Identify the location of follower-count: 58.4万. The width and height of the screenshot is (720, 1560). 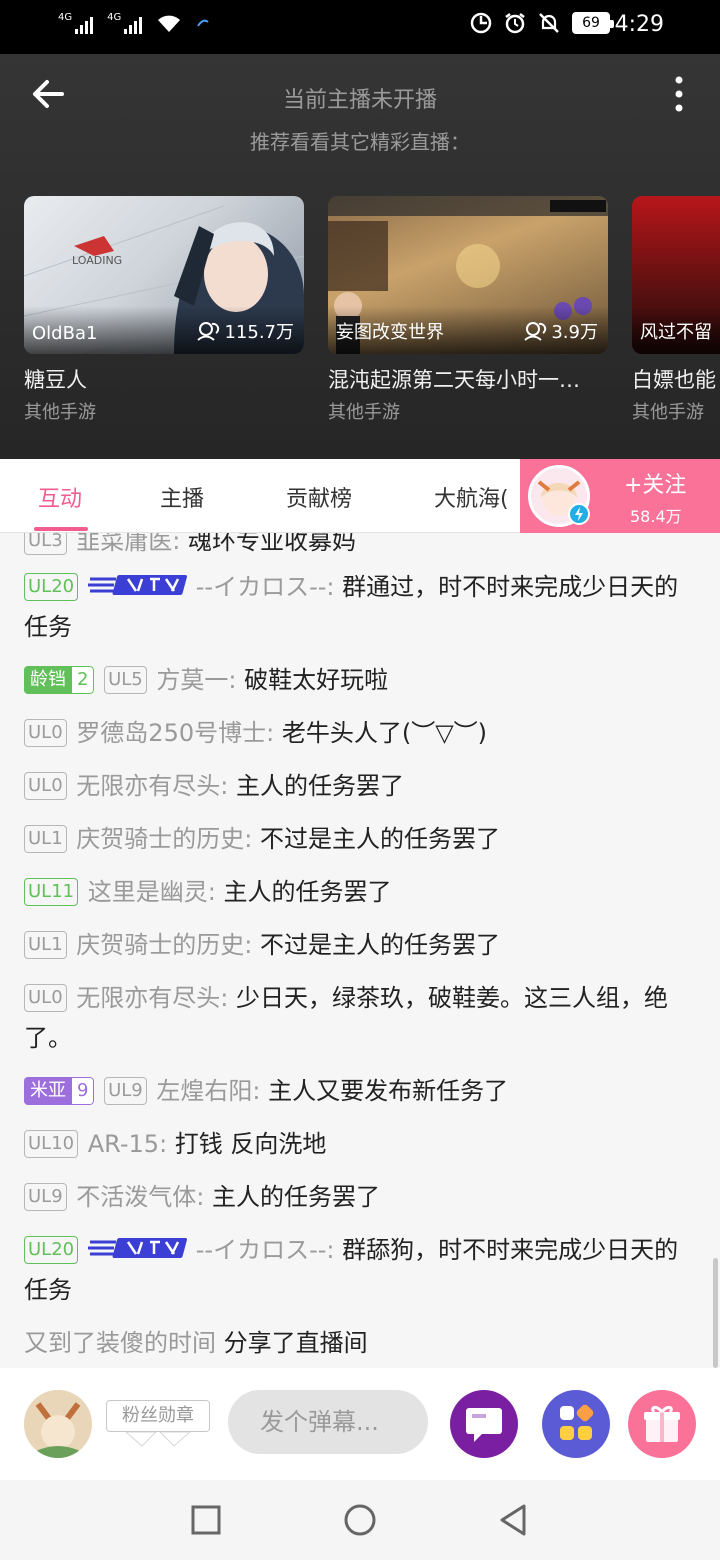
(656, 516).